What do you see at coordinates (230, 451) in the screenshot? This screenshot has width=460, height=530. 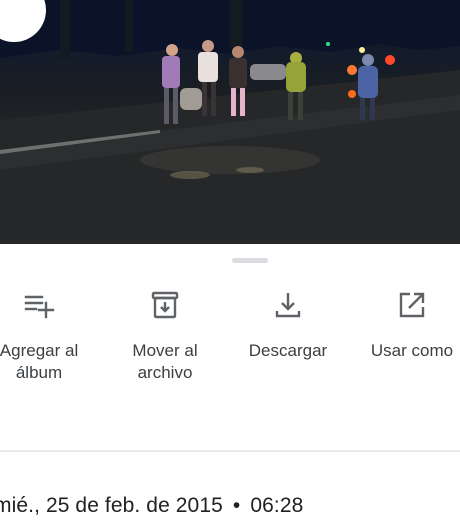 I see `divider` at bounding box center [230, 451].